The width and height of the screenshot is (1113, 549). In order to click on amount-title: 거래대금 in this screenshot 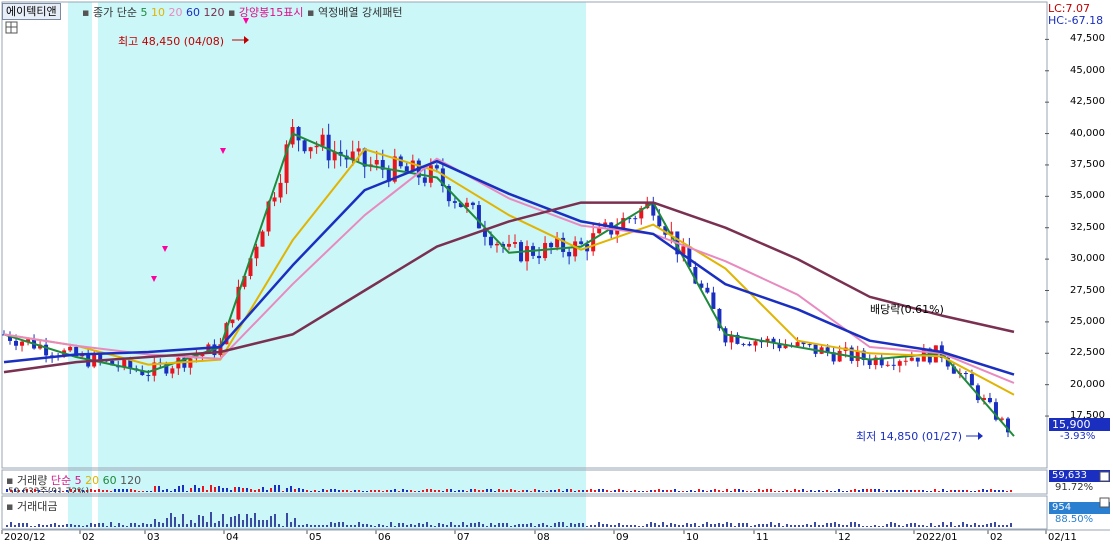, I will do `click(37, 506)`.